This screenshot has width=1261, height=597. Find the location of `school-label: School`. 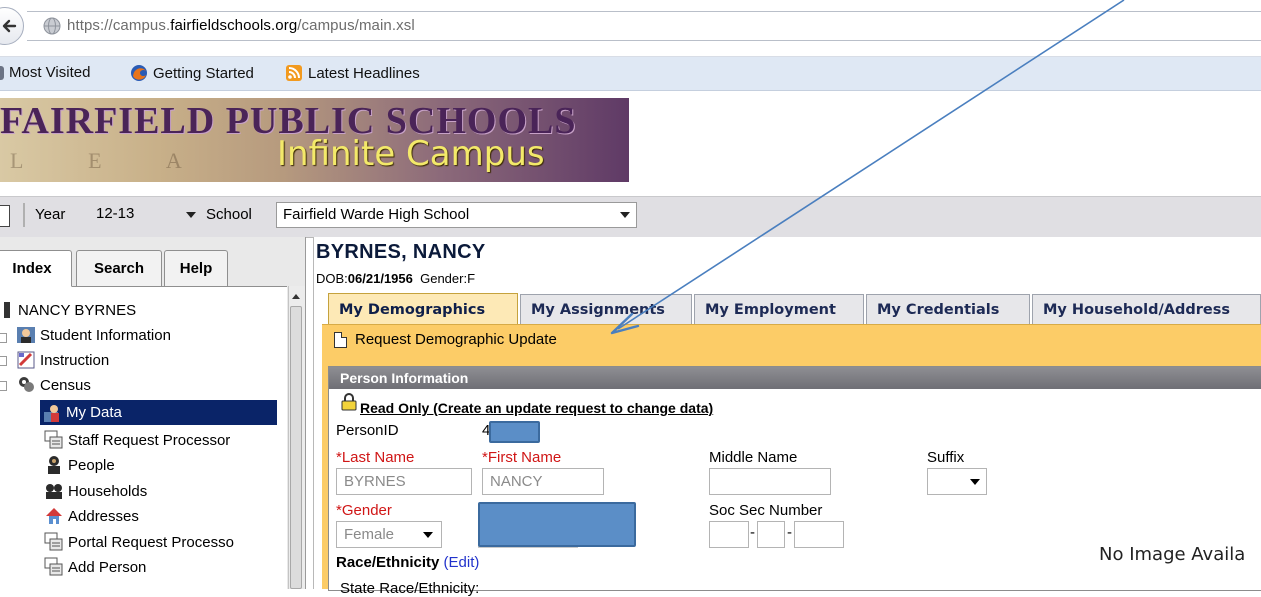

school-label: School is located at coordinates (229, 214).